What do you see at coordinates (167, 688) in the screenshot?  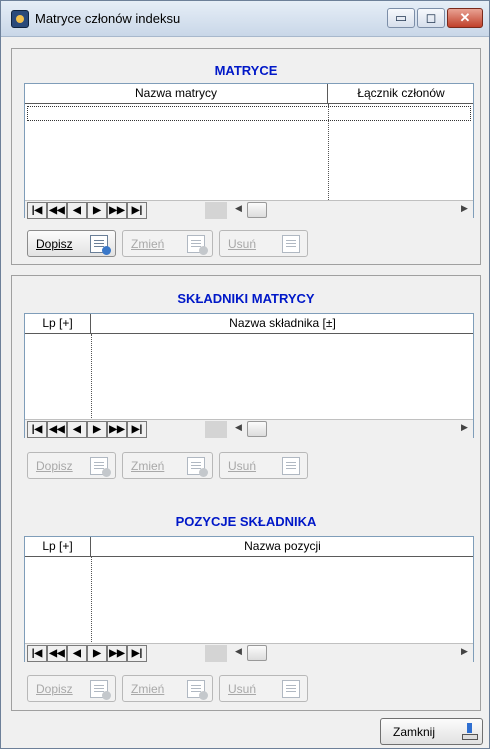 I see `edit-position-button: Zmień` at bounding box center [167, 688].